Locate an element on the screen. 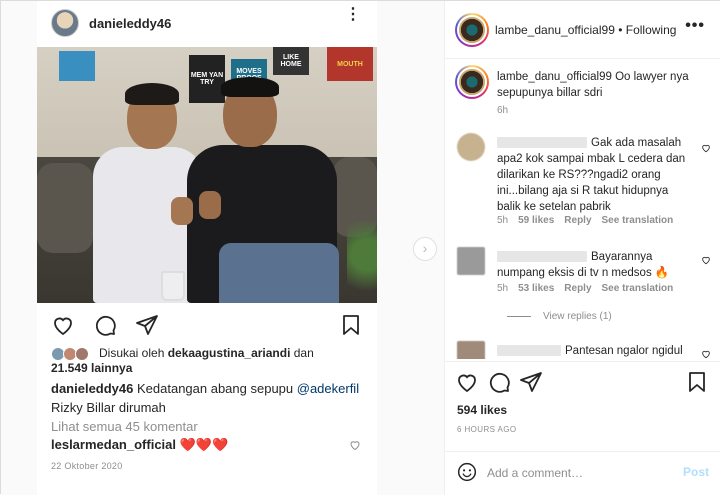 The width and height of the screenshot is (720, 495). inner-comment-heart-icon is located at coordinates (355, 446).